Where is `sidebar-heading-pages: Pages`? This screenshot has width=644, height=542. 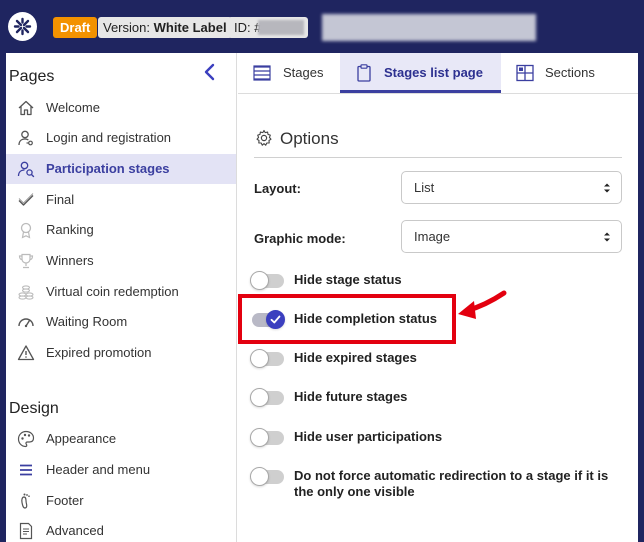
sidebar-heading-pages: Pages is located at coordinates (32, 76).